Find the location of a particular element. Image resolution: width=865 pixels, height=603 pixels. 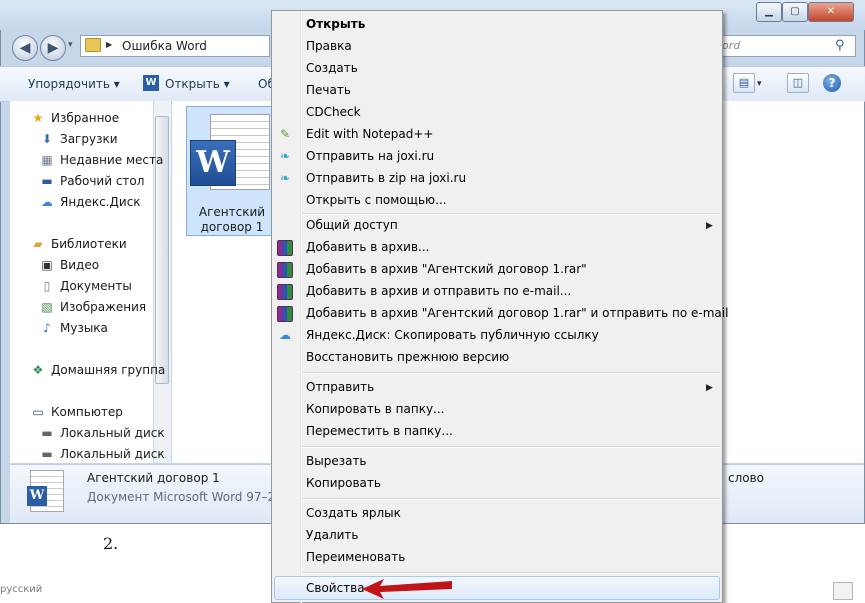

nav-label: Видео is located at coordinates (80, 265).